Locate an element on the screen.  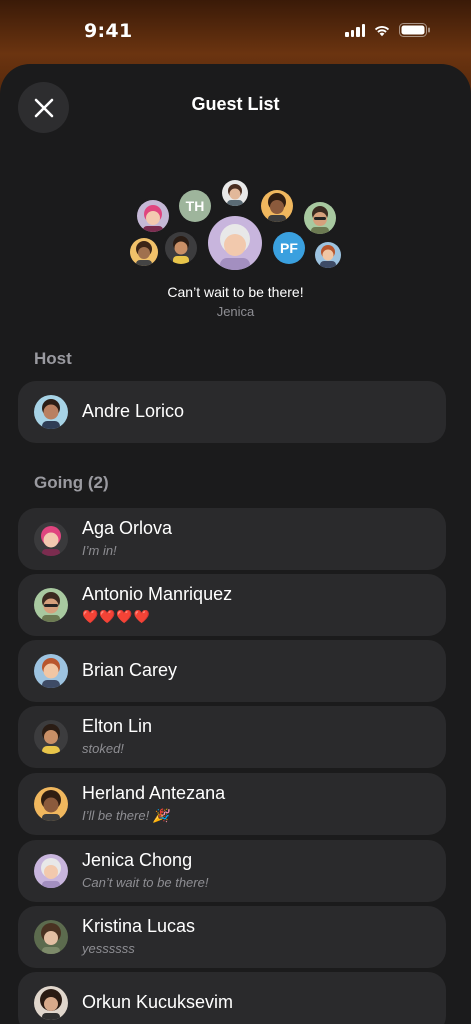
guest-note: I’m in! is located at coordinates (99, 550).